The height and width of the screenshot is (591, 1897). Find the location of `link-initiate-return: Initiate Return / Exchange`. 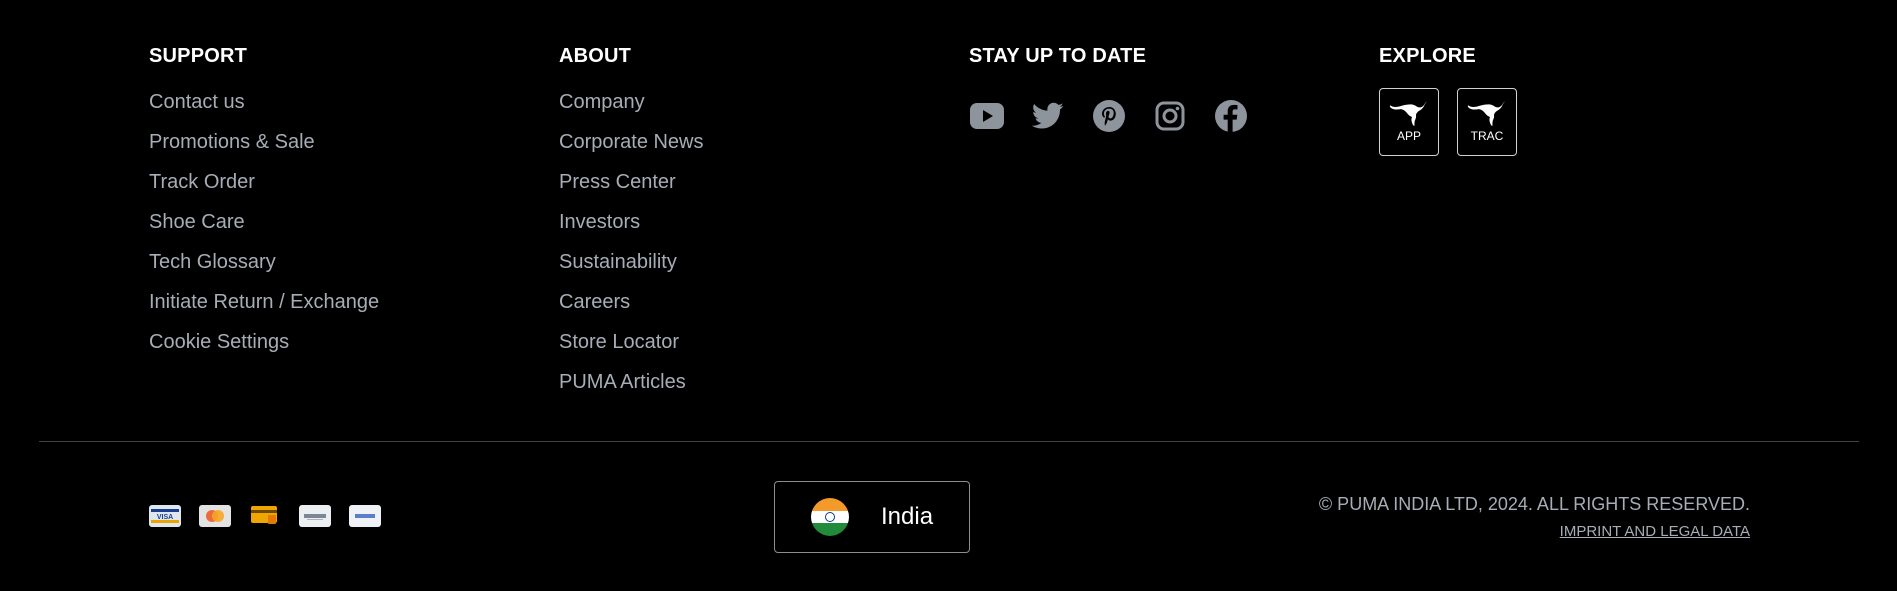

link-initiate-return: Initiate Return / Exchange is located at coordinates (264, 302).